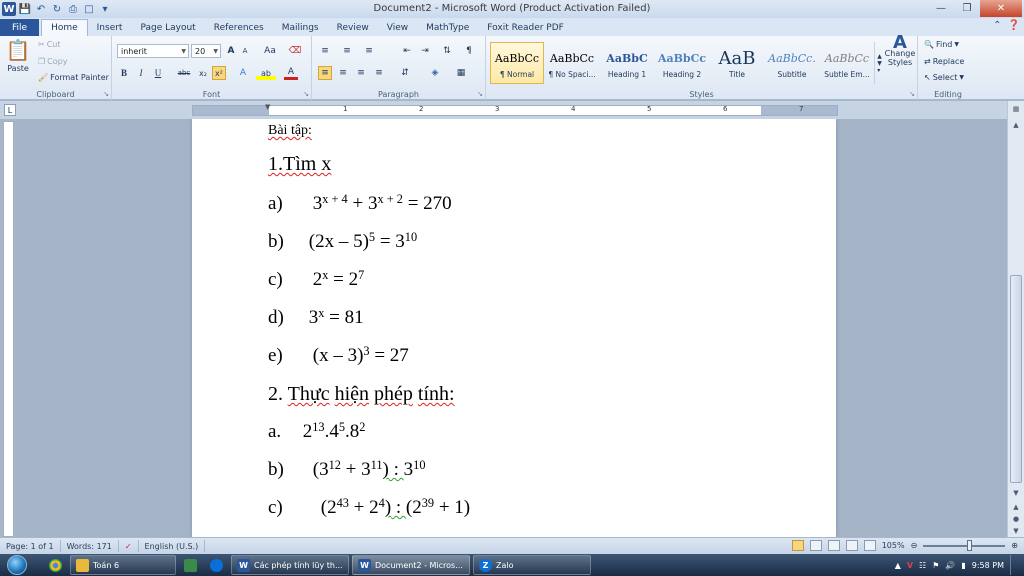 This screenshot has height=576, width=1024. Describe the element at coordinates (1016, 519) in the screenshot. I see `browse-object-icon: ●` at that location.